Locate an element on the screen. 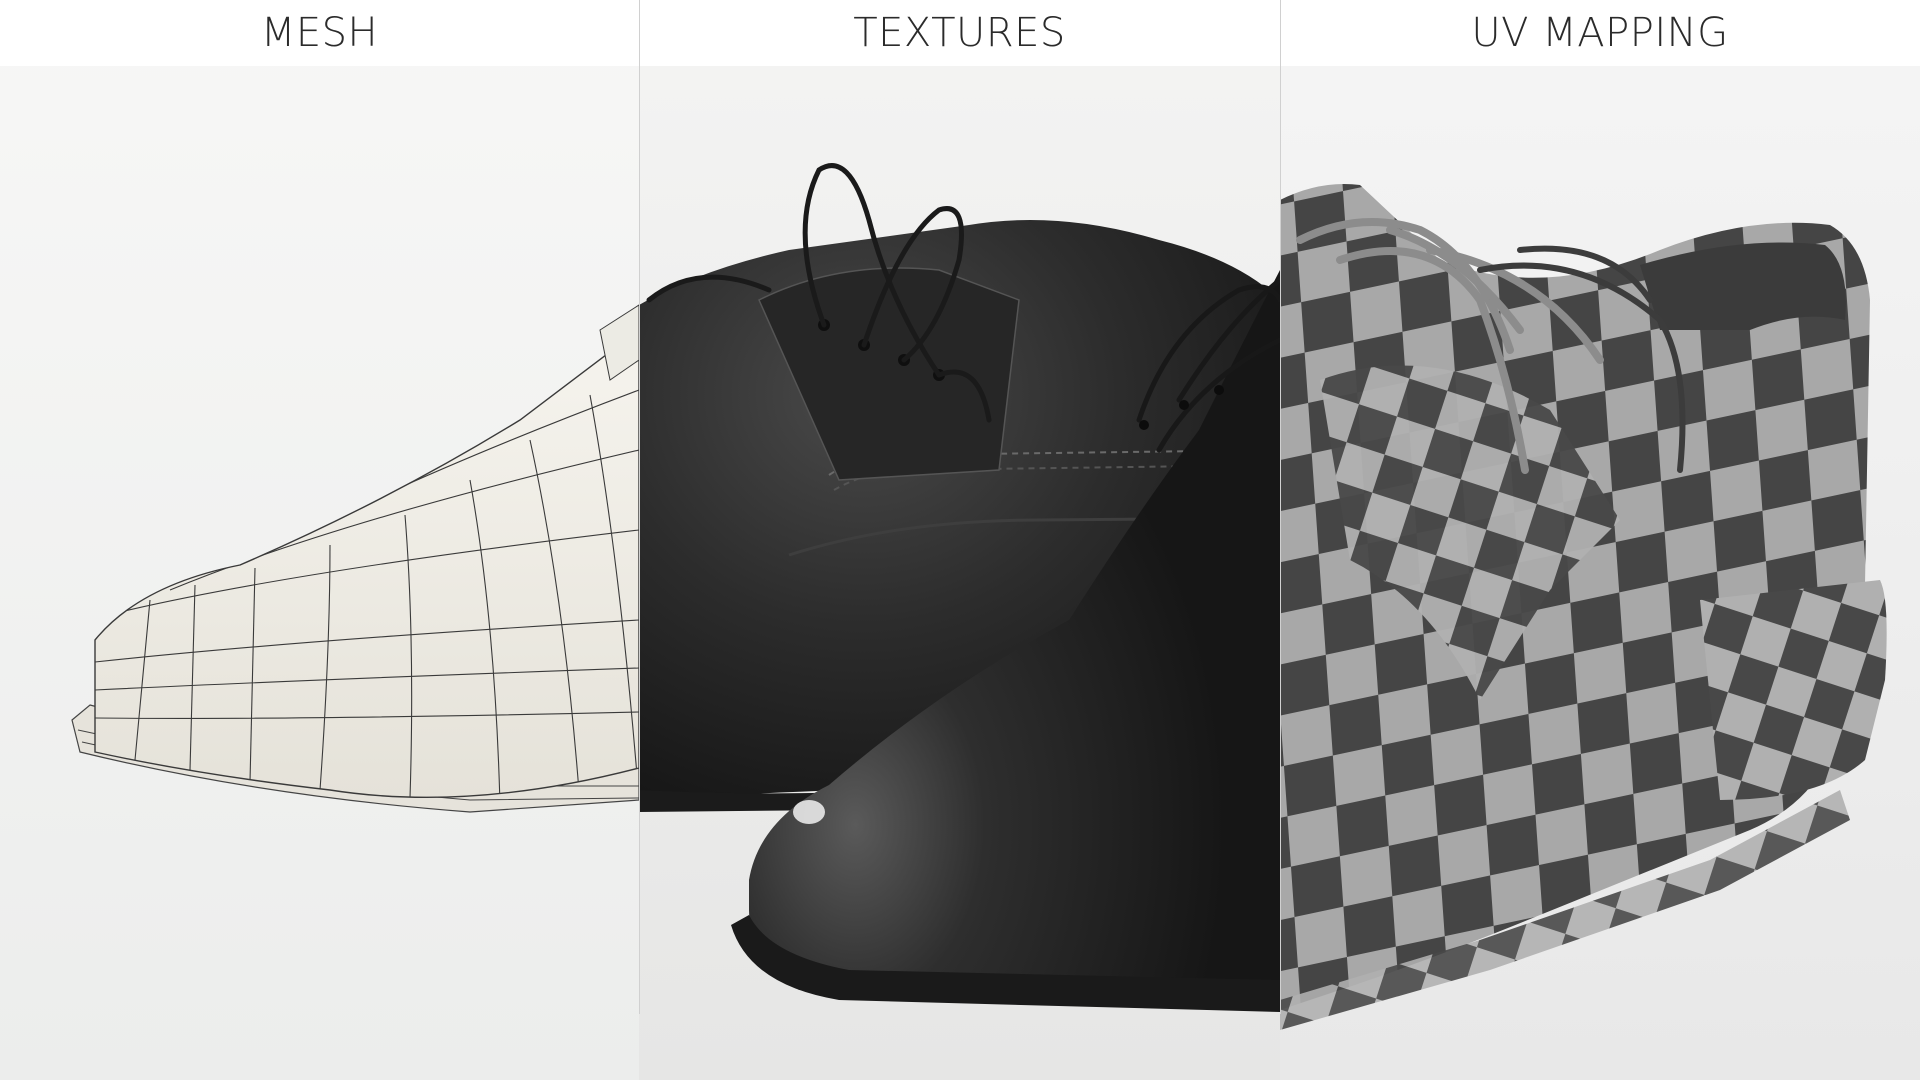 The width and height of the screenshot is (1920, 1080). textures-title: TEXTURES is located at coordinates (959, 33).